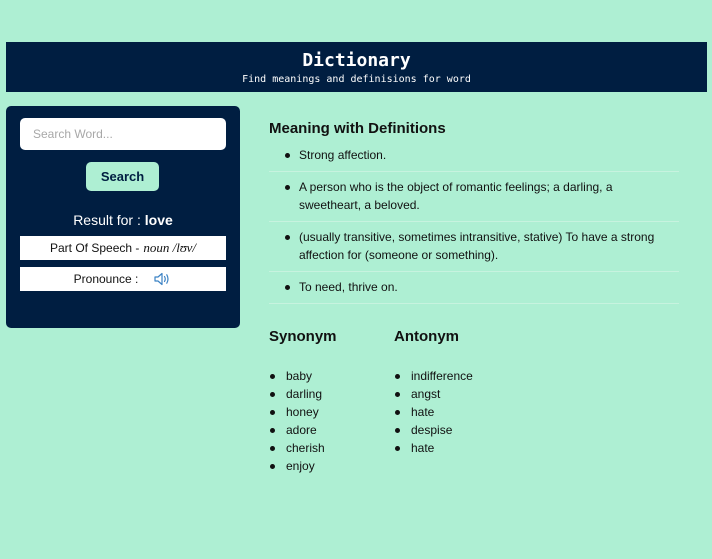  I want to click on meaning-title: Meaning with Definitions, so click(357, 128).